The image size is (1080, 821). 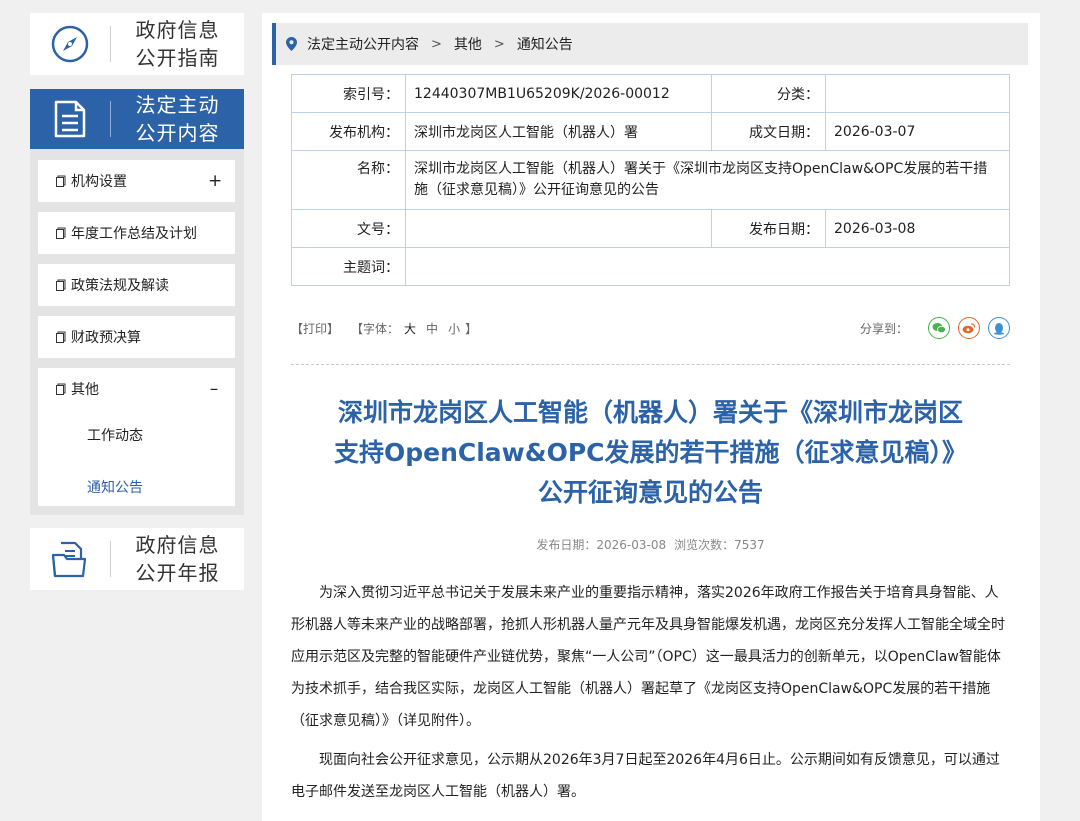 I want to click on index-value: 12440307MB1U65209K/2026-00012, so click(x=558, y=93).